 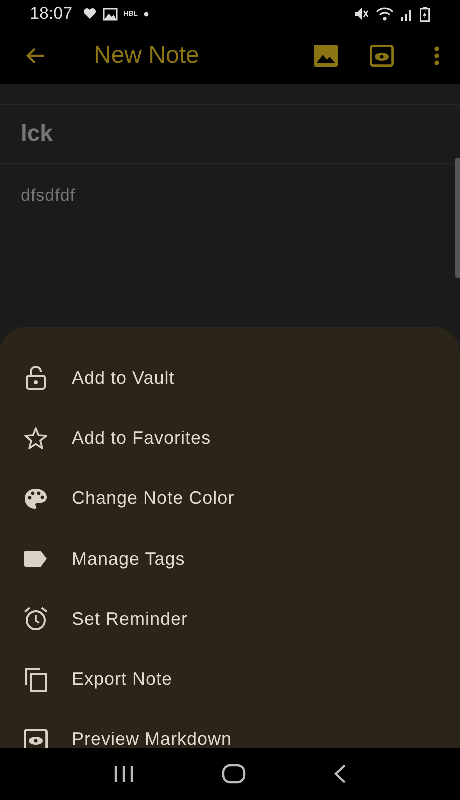 What do you see at coordinates (425, 14) in the screenshot?
I see `battery-icon` at bounding box center [425, 14].